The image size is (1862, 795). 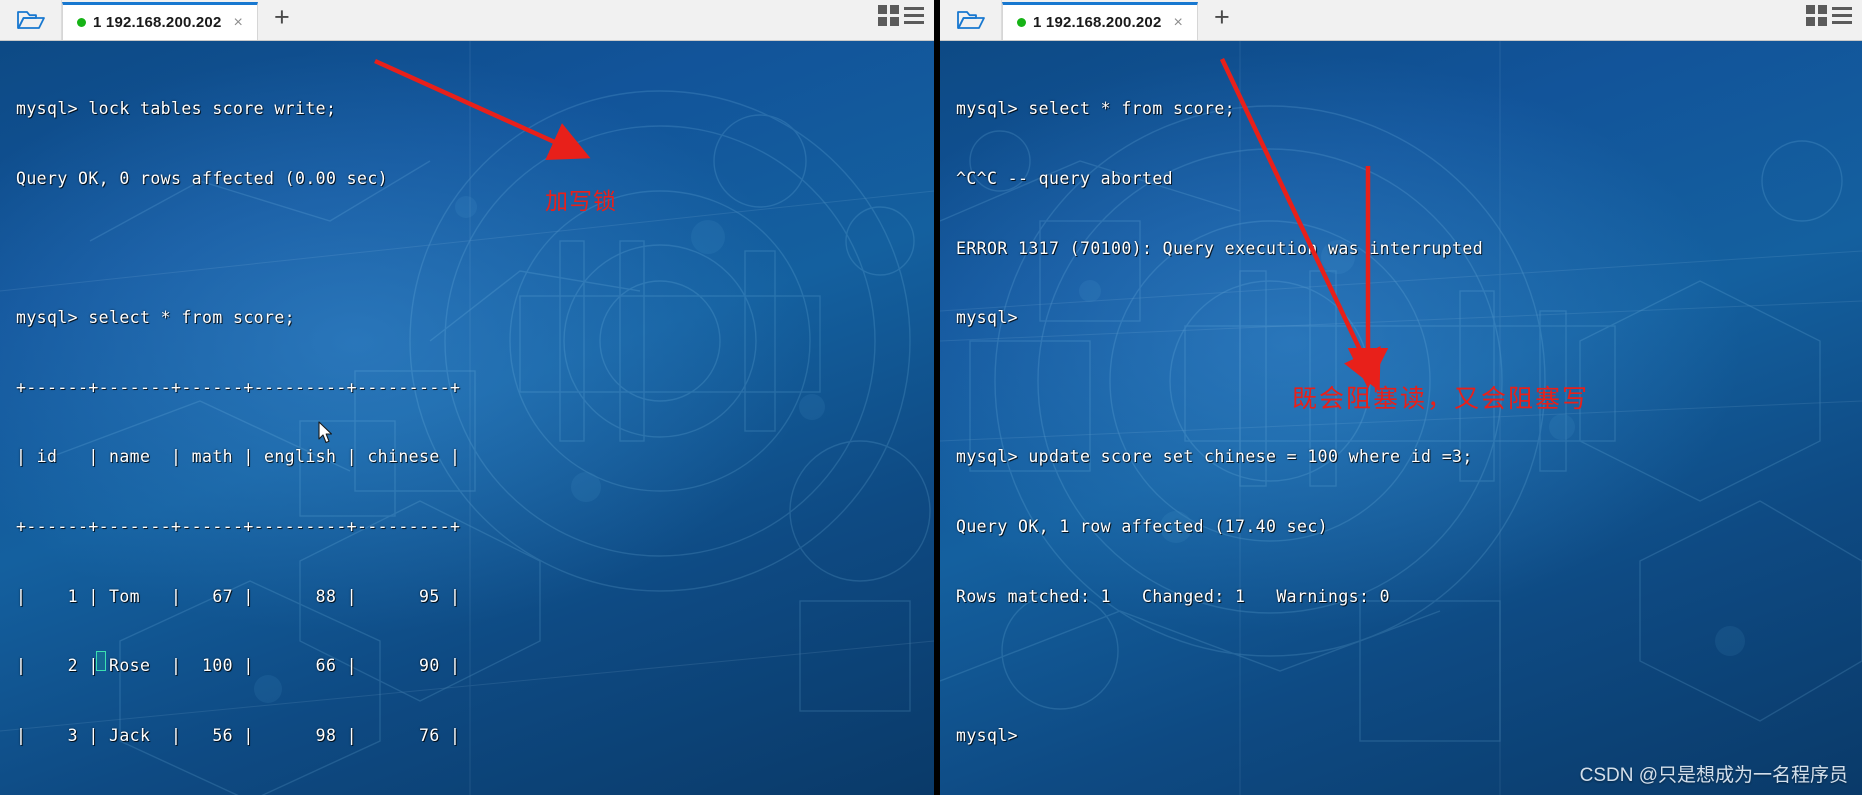 I want to click on right-tab-bar: 1 192.168.200.202 × +, so click(x=1401, y=20).